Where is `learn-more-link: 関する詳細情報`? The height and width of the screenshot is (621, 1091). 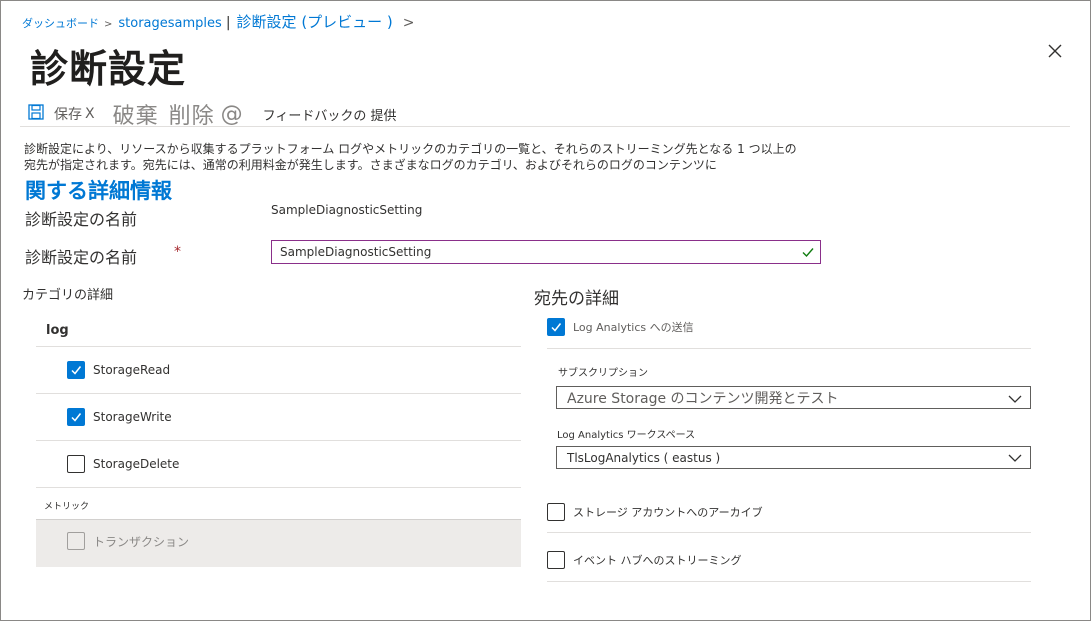 learn-more-link: 関する詳細情報 is located at coordinates (98, 190).